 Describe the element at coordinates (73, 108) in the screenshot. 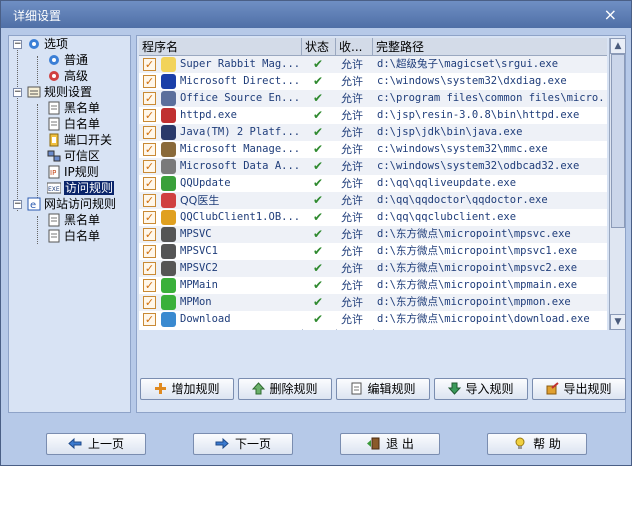

I see `tree-node-blacklist: 黑名单` at that location.